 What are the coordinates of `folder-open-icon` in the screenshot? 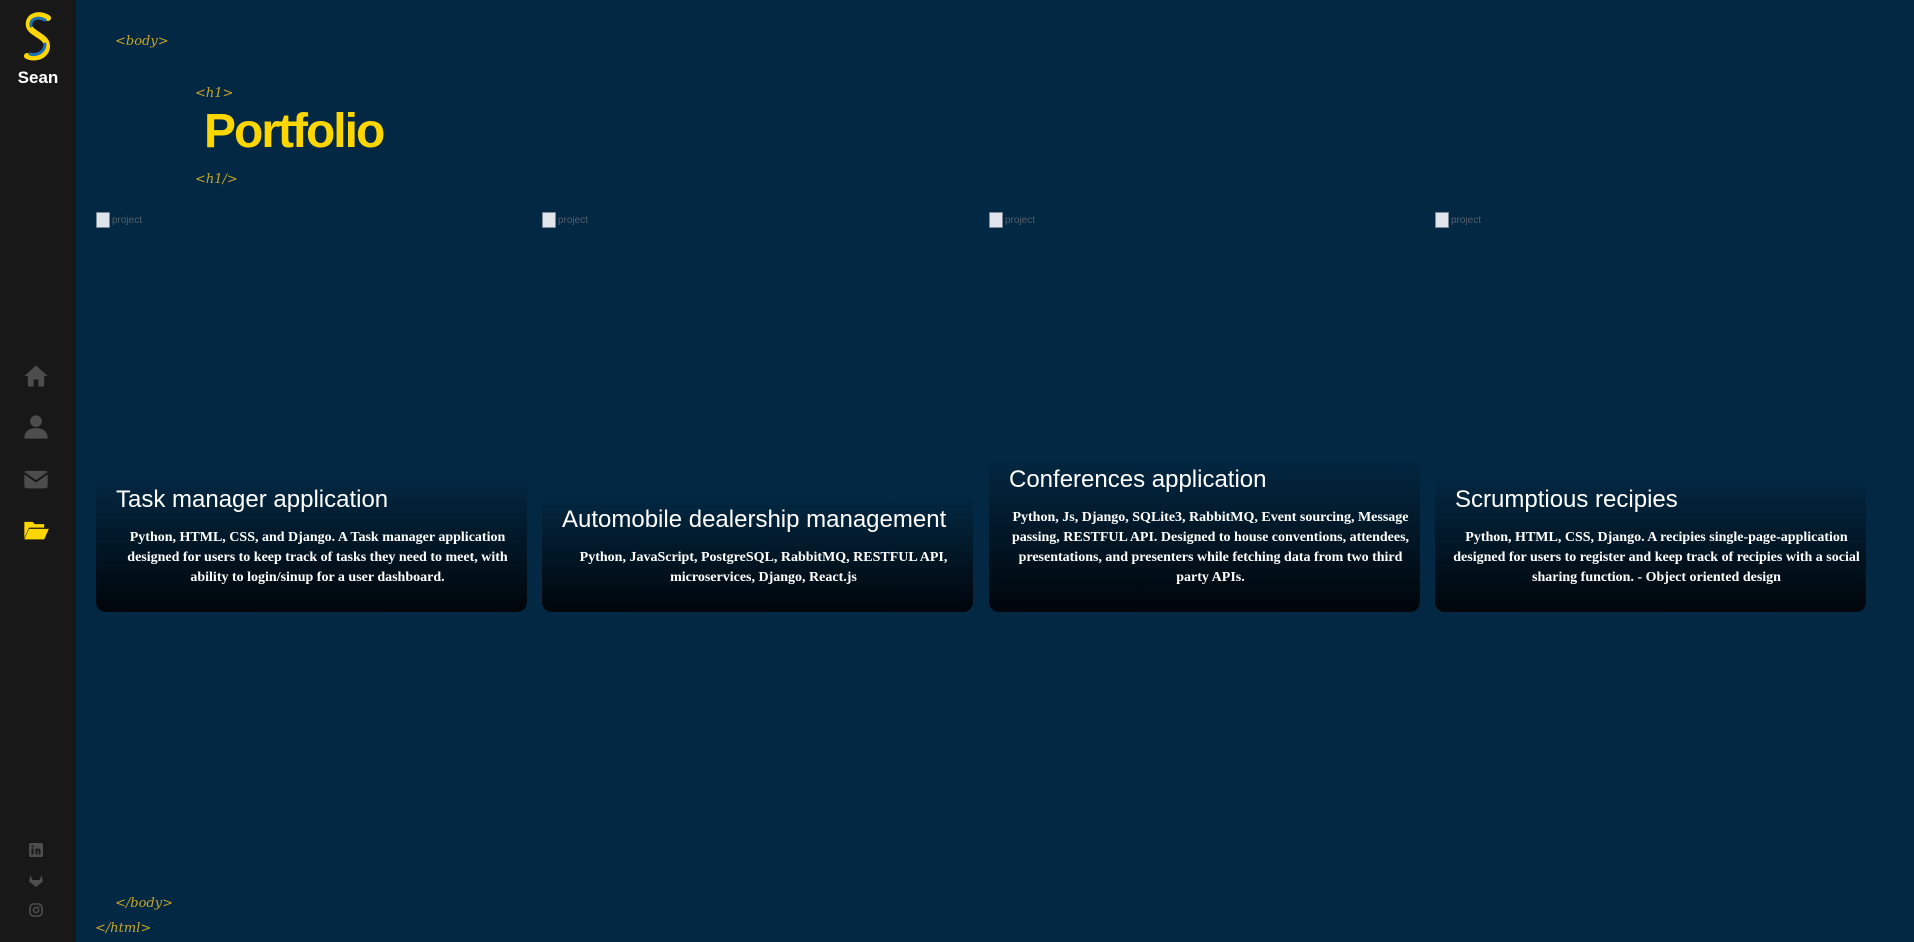 It's located at (36, 530).